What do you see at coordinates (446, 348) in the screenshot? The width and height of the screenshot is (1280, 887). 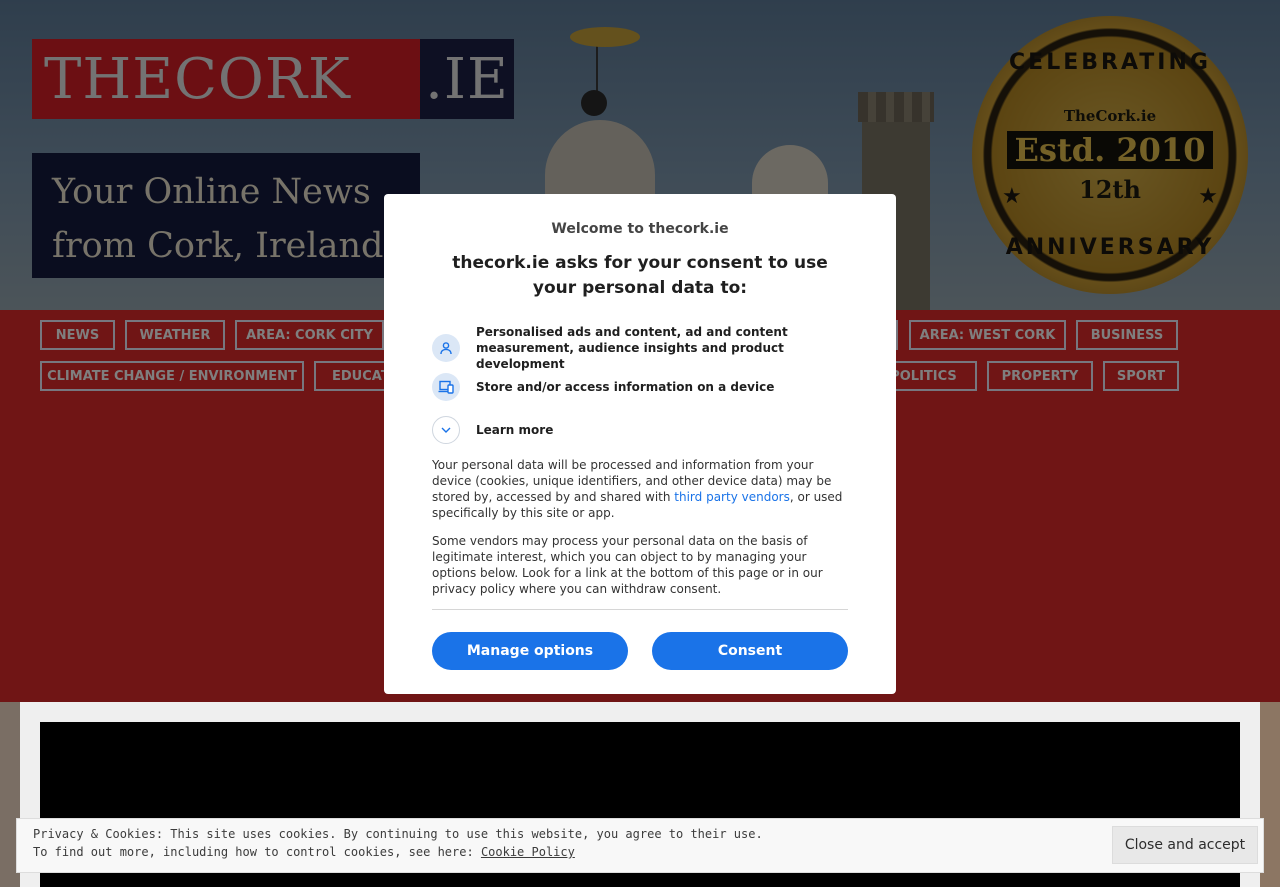 I see `person-icon` at bounding box center [446, 348].